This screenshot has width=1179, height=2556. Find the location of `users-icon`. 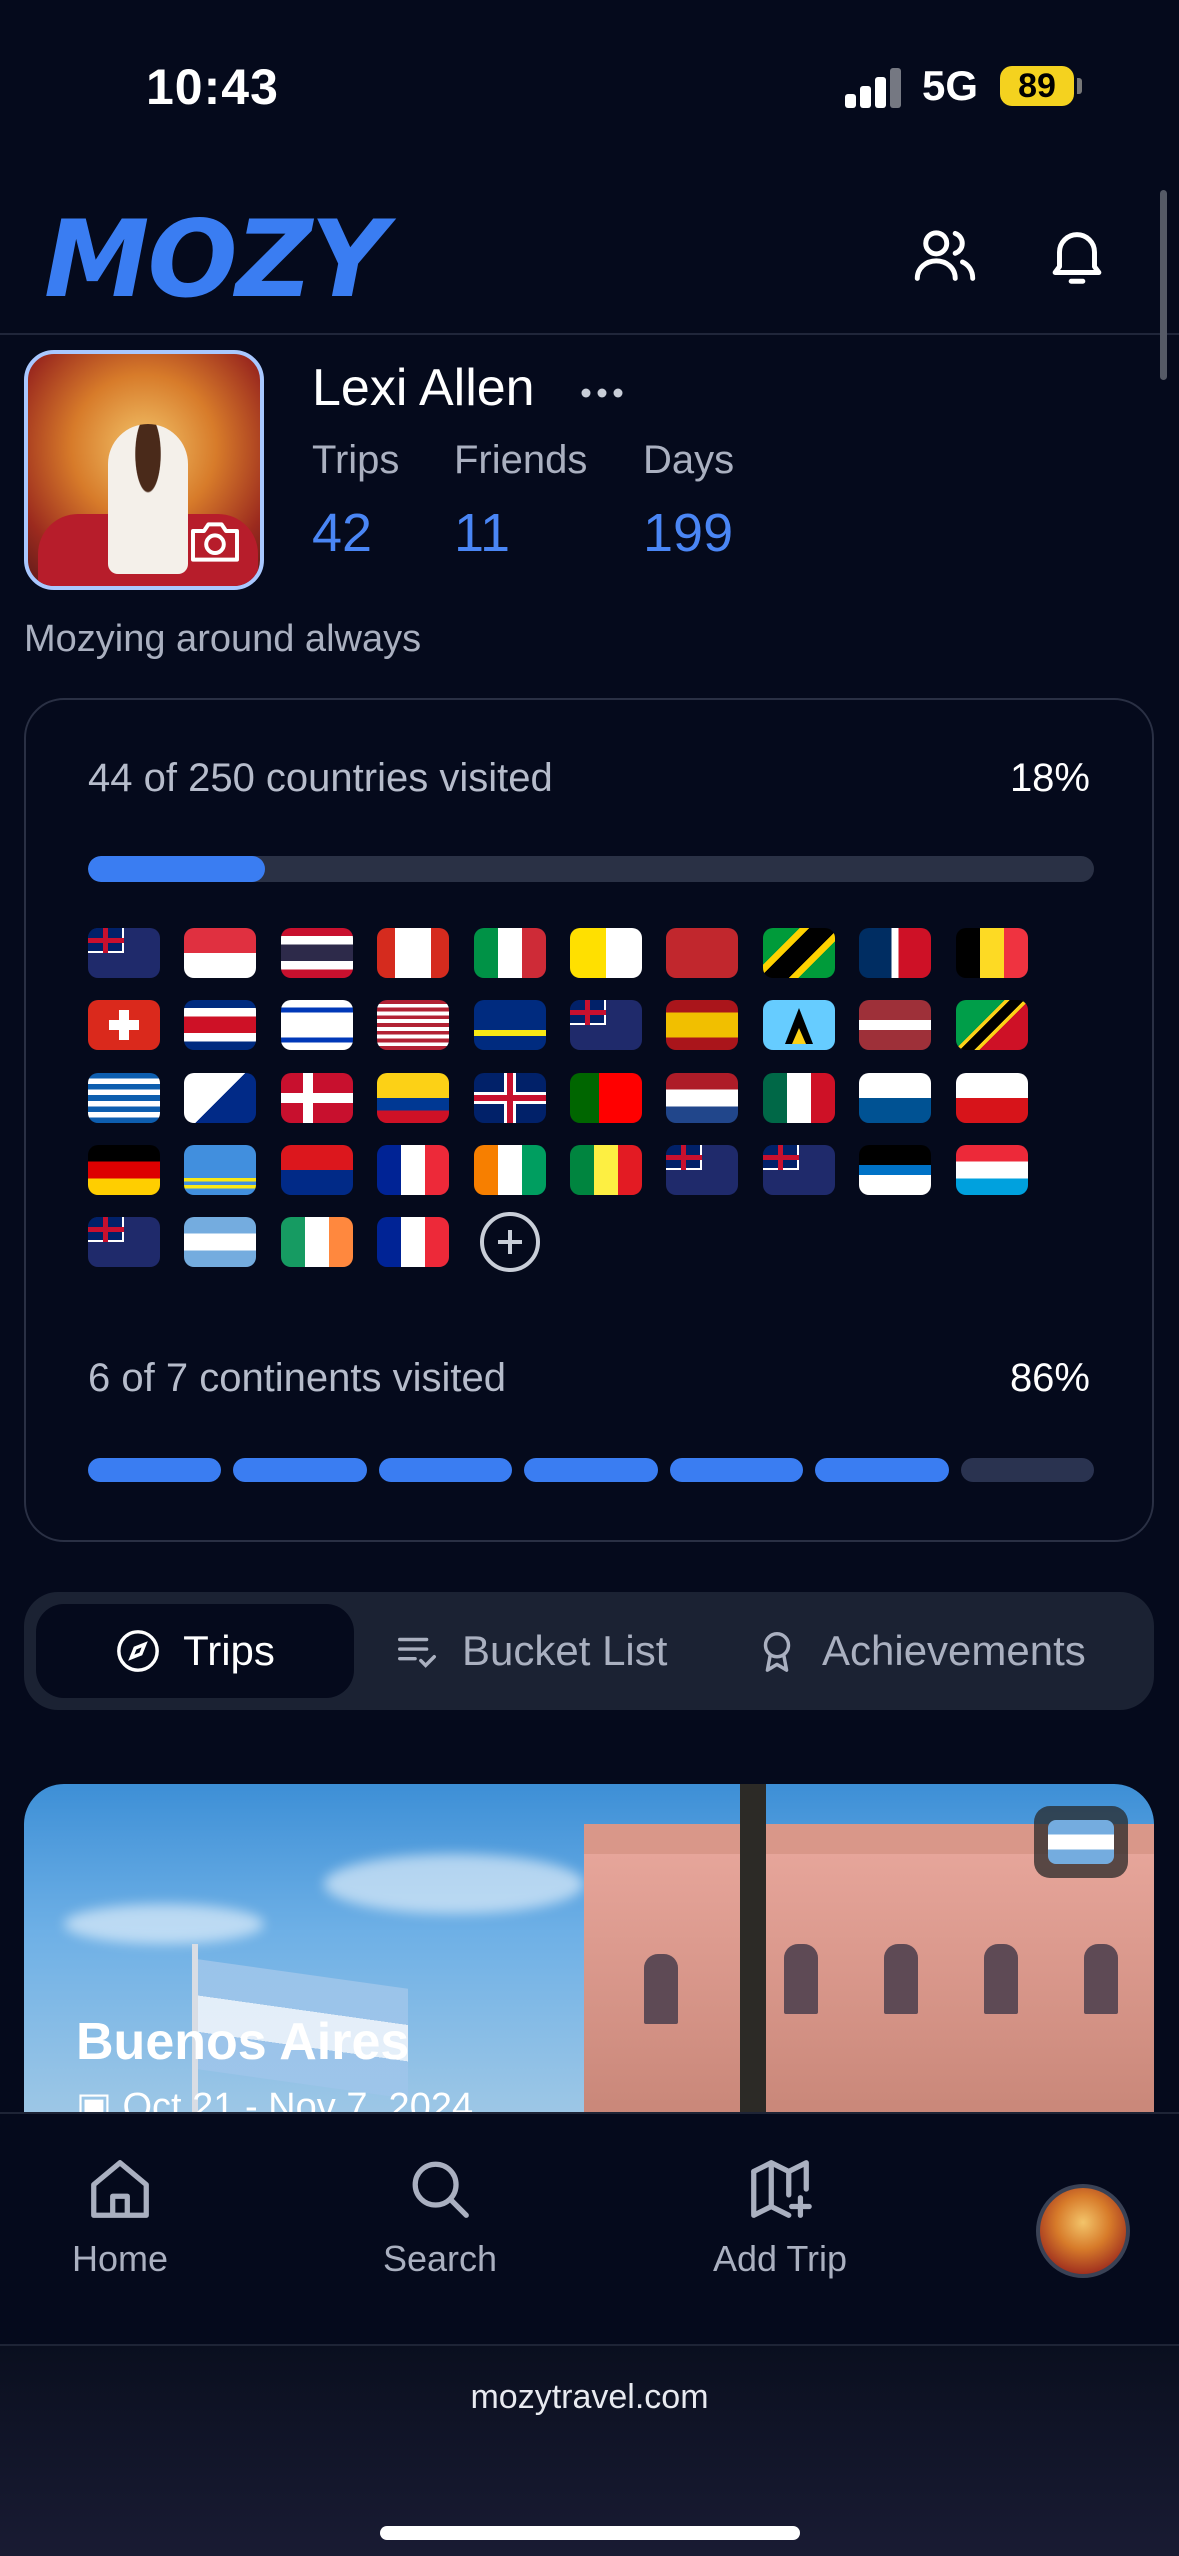

users-icon is located at coordinates (945, 255).